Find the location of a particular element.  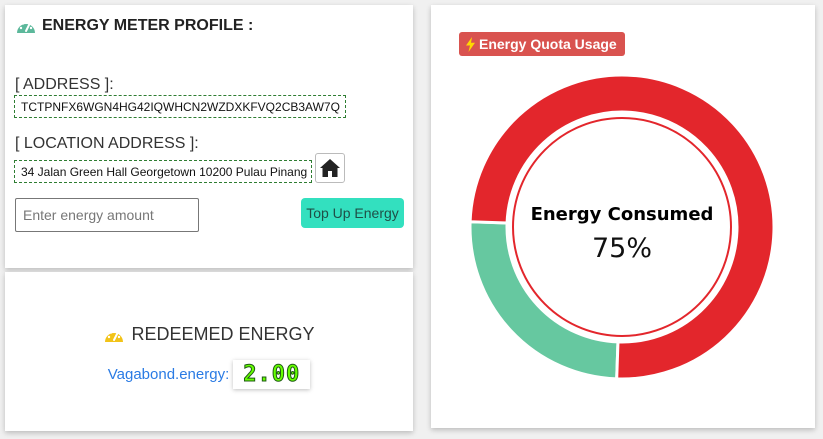

address-label: [ ADDRESS ]: is located at coordinates (64, 84).